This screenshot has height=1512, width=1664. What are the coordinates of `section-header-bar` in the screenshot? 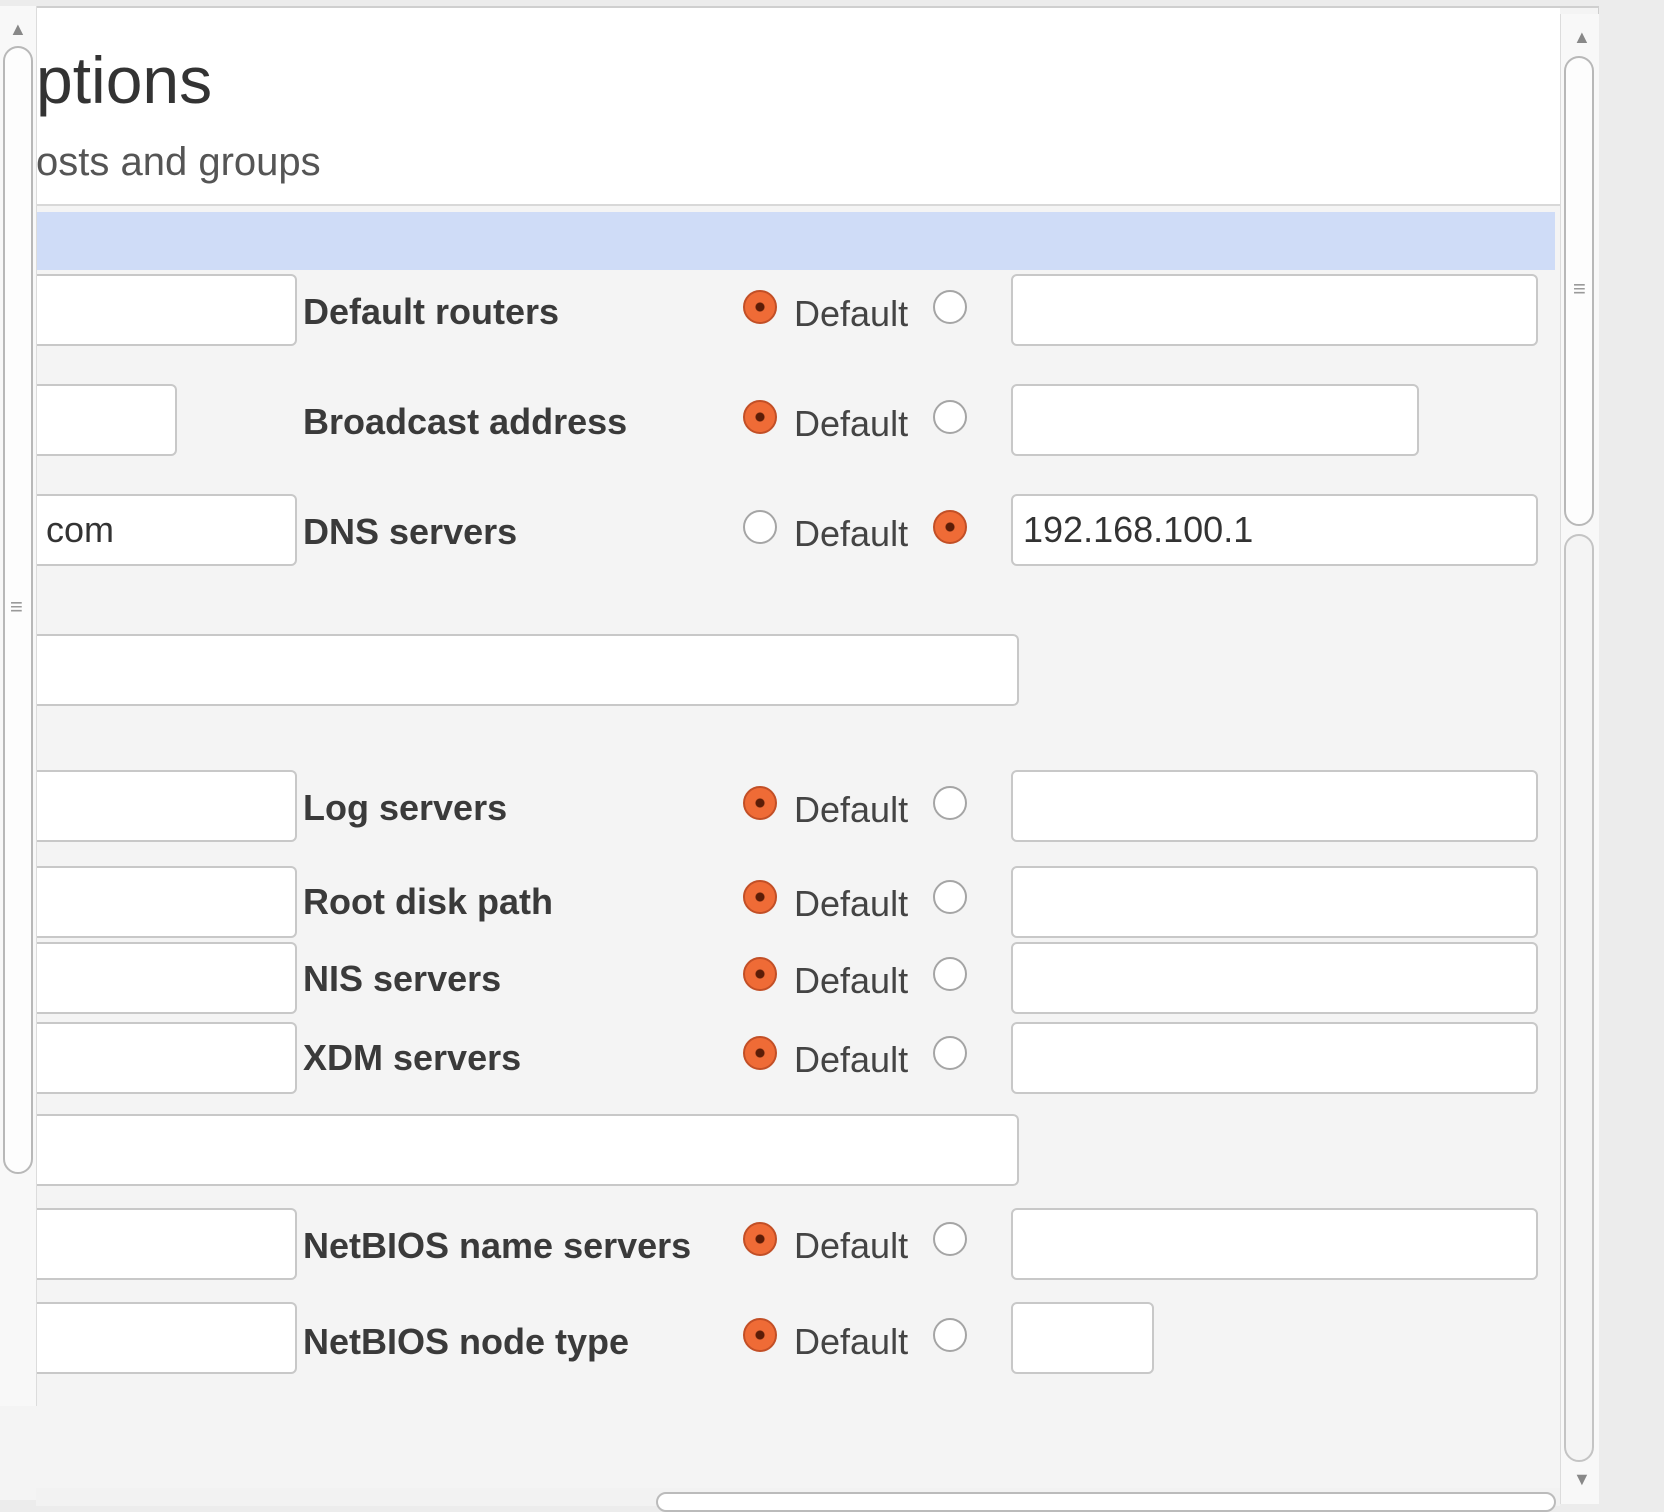 It's located at (795, 241).